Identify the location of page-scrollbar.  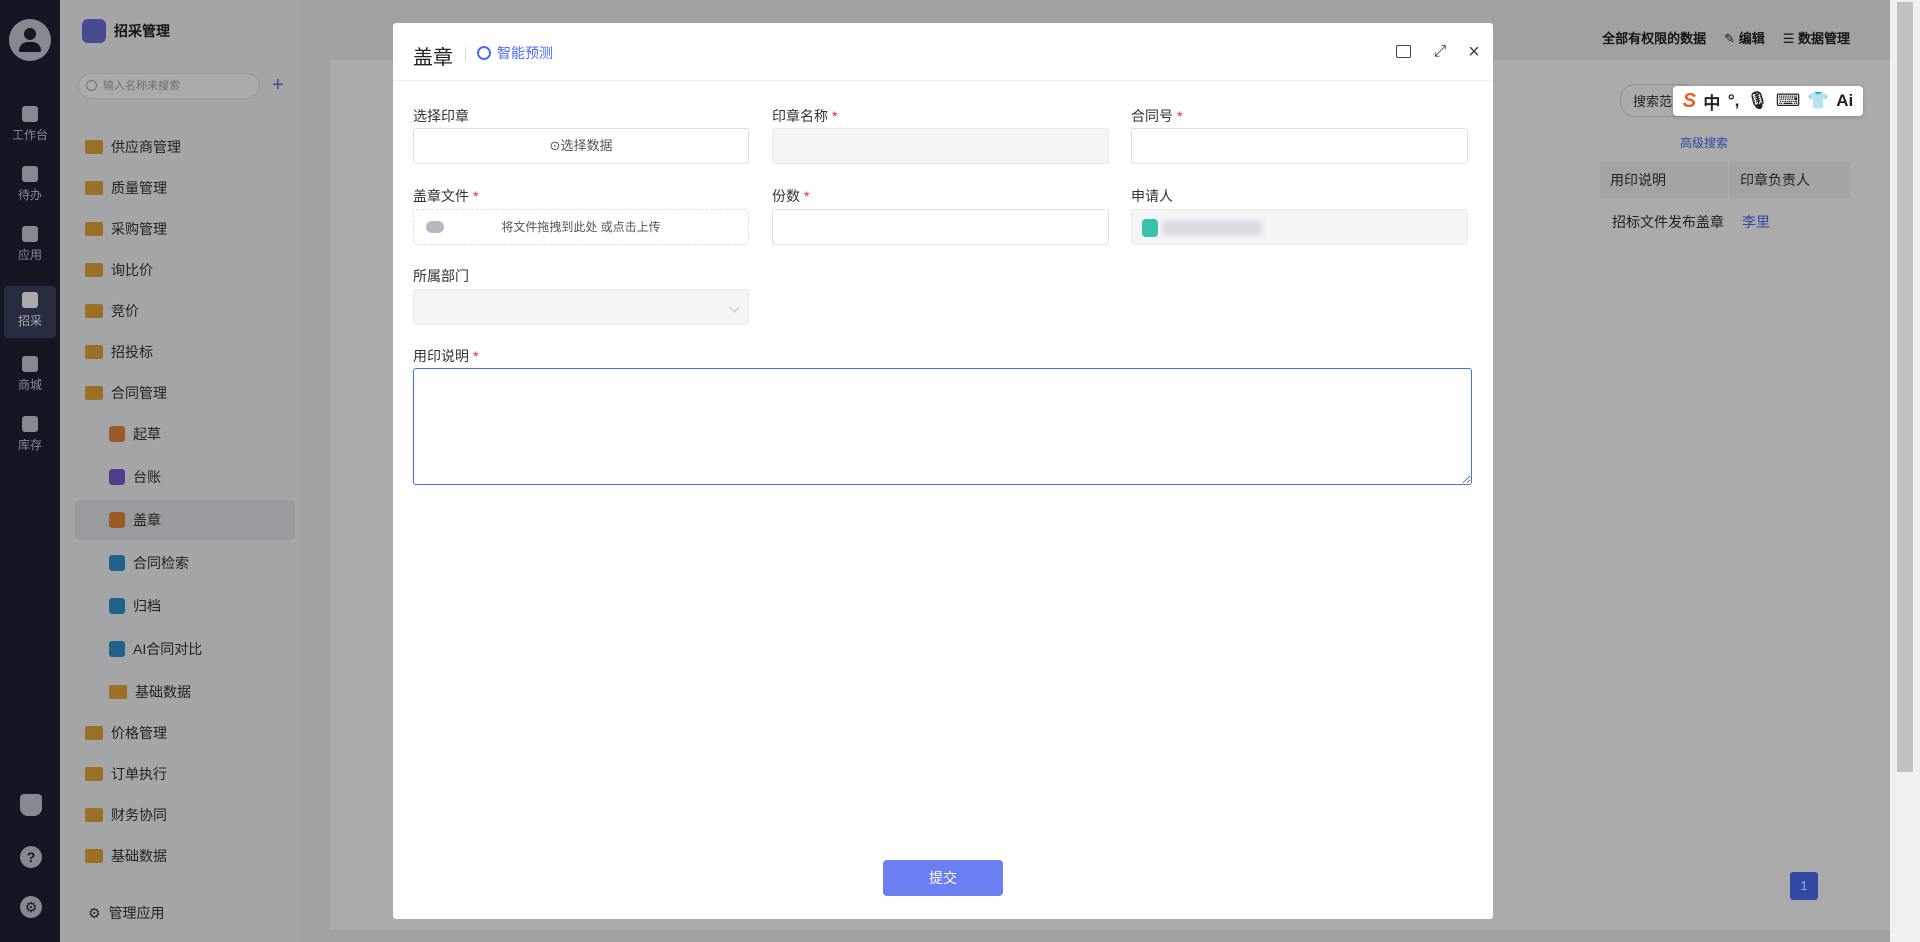
(1905, 471).